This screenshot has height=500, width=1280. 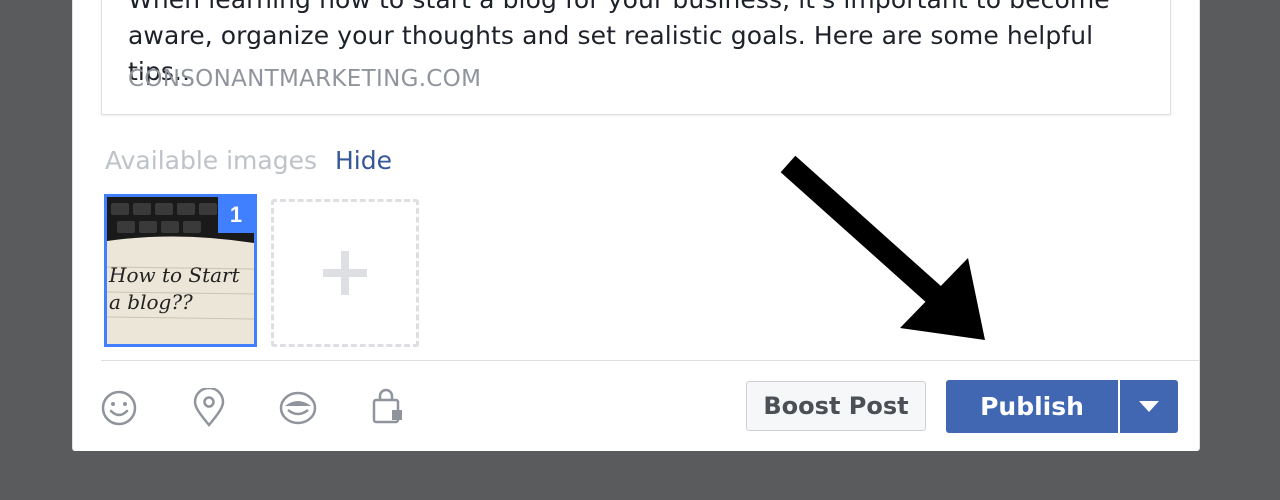 What do you see at coordinates (363, 160) in the screenshot?
I see `hide-images-link: Hide` at bounding box center [363, 160].